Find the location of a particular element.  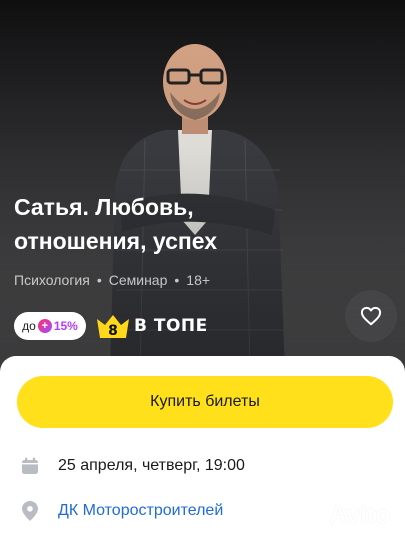

cashback-percent: 15% is located at coordinates (65, 326).